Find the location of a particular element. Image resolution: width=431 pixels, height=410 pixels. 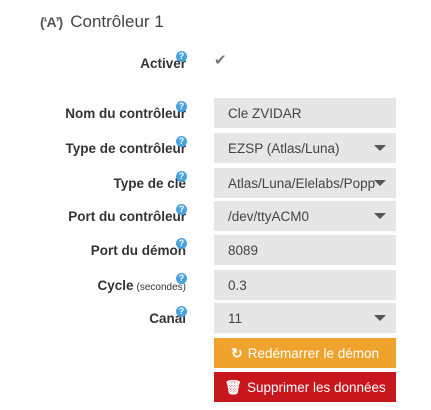

port-row: Port du contrôleur ? /dev/ttyACM0 is located at coordinates (215, 216).